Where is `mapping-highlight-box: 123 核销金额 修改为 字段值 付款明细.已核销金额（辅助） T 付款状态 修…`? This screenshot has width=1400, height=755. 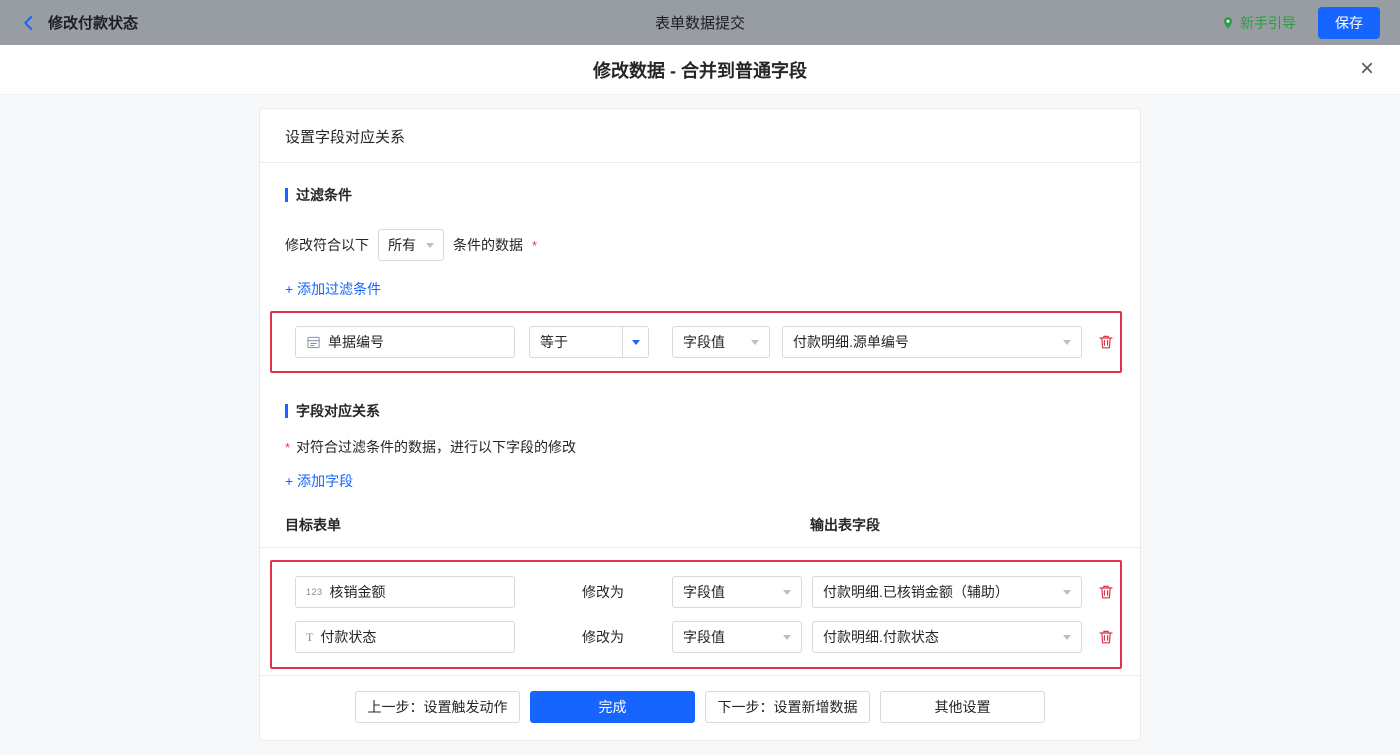
mapping-highlight-box: 123 核销金额 修改为 字段值 付款明细.已核销金额（辅助） T 付款状态 修… is located at coordinates (696, 614).